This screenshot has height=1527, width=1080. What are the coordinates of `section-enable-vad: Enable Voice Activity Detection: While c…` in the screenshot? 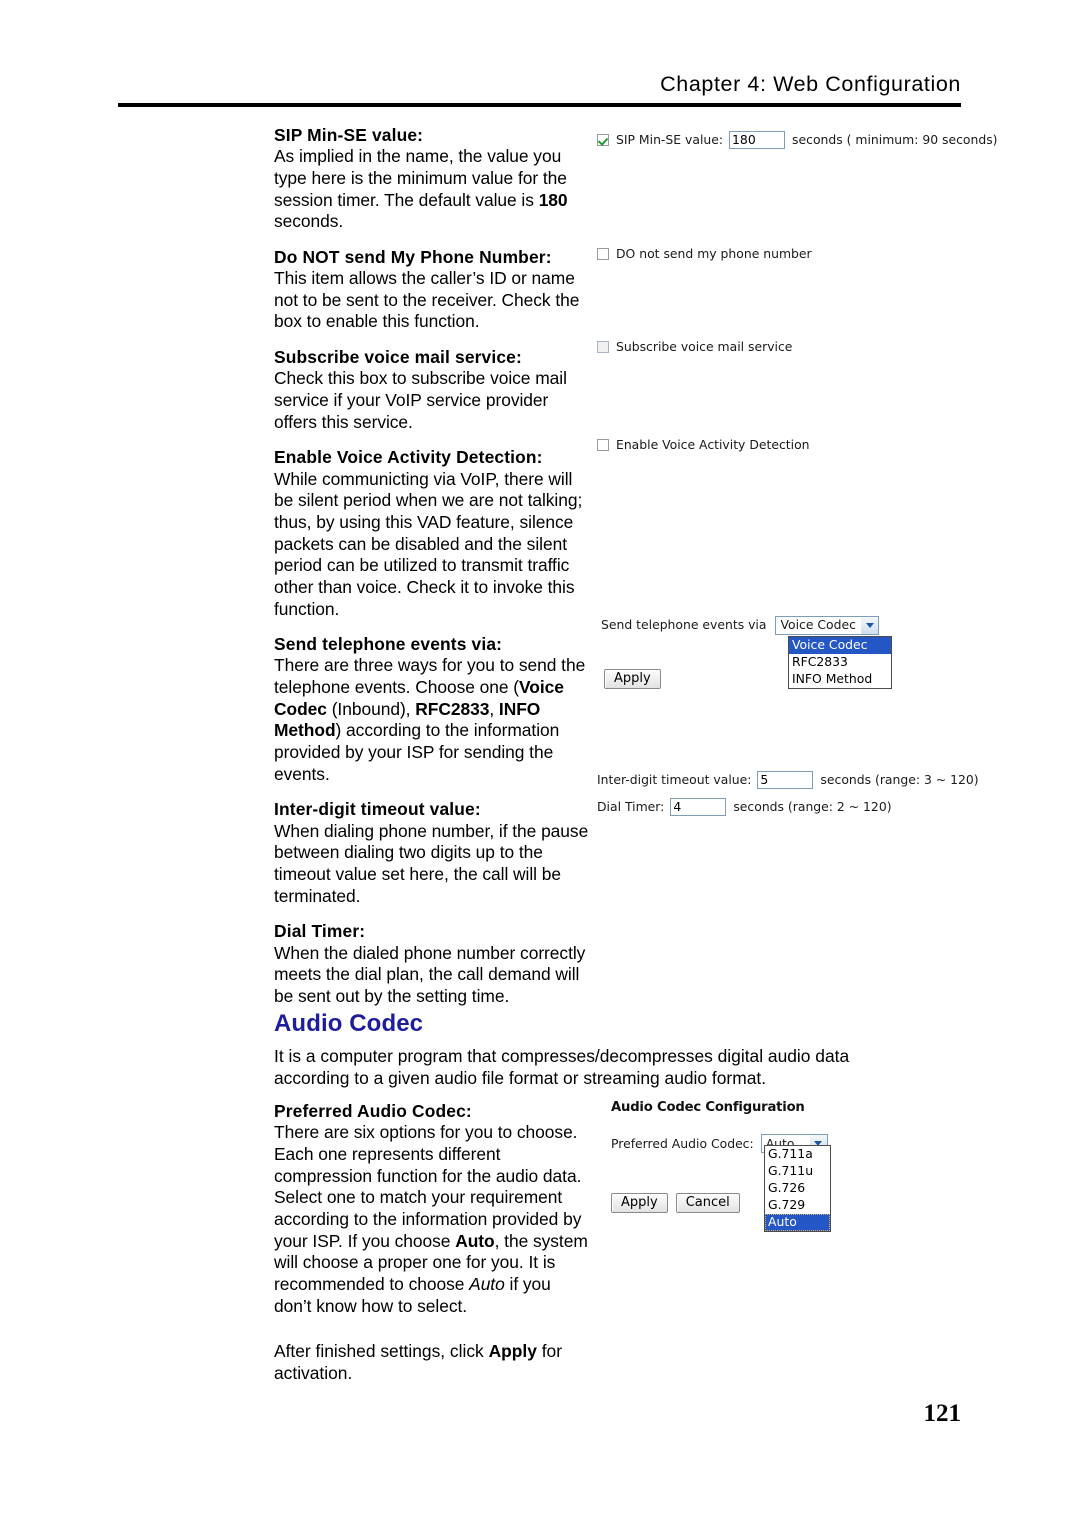 It's located at (433, 533).